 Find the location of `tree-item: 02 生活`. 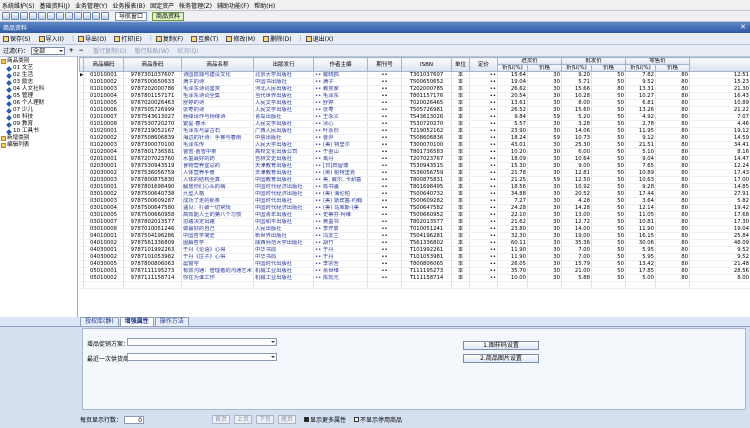

tree-item: 02 生活 is located at coordinates (38, 75).